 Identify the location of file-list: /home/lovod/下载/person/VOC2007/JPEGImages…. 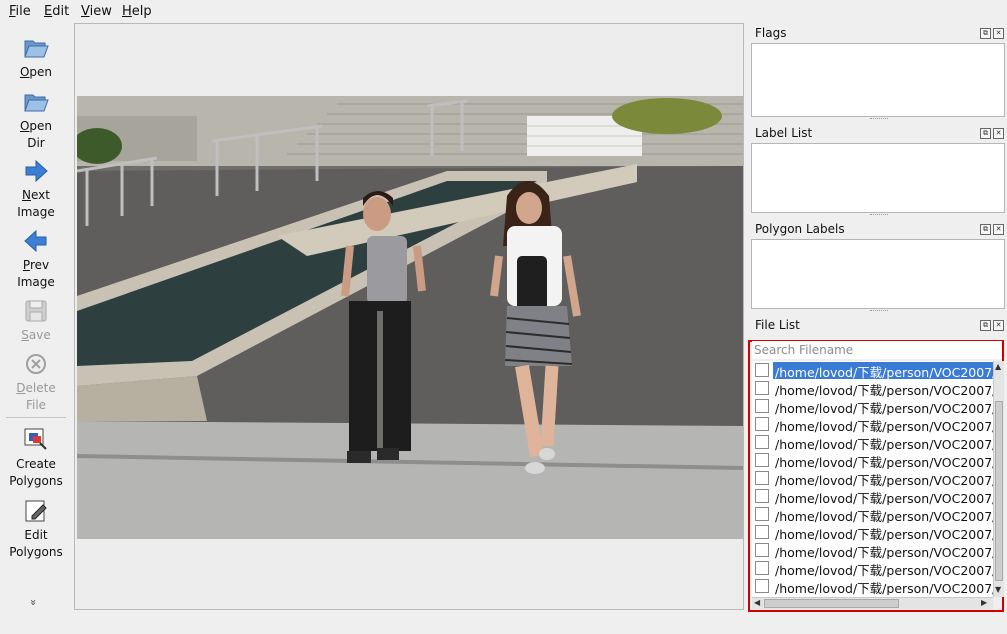
(872, 479).